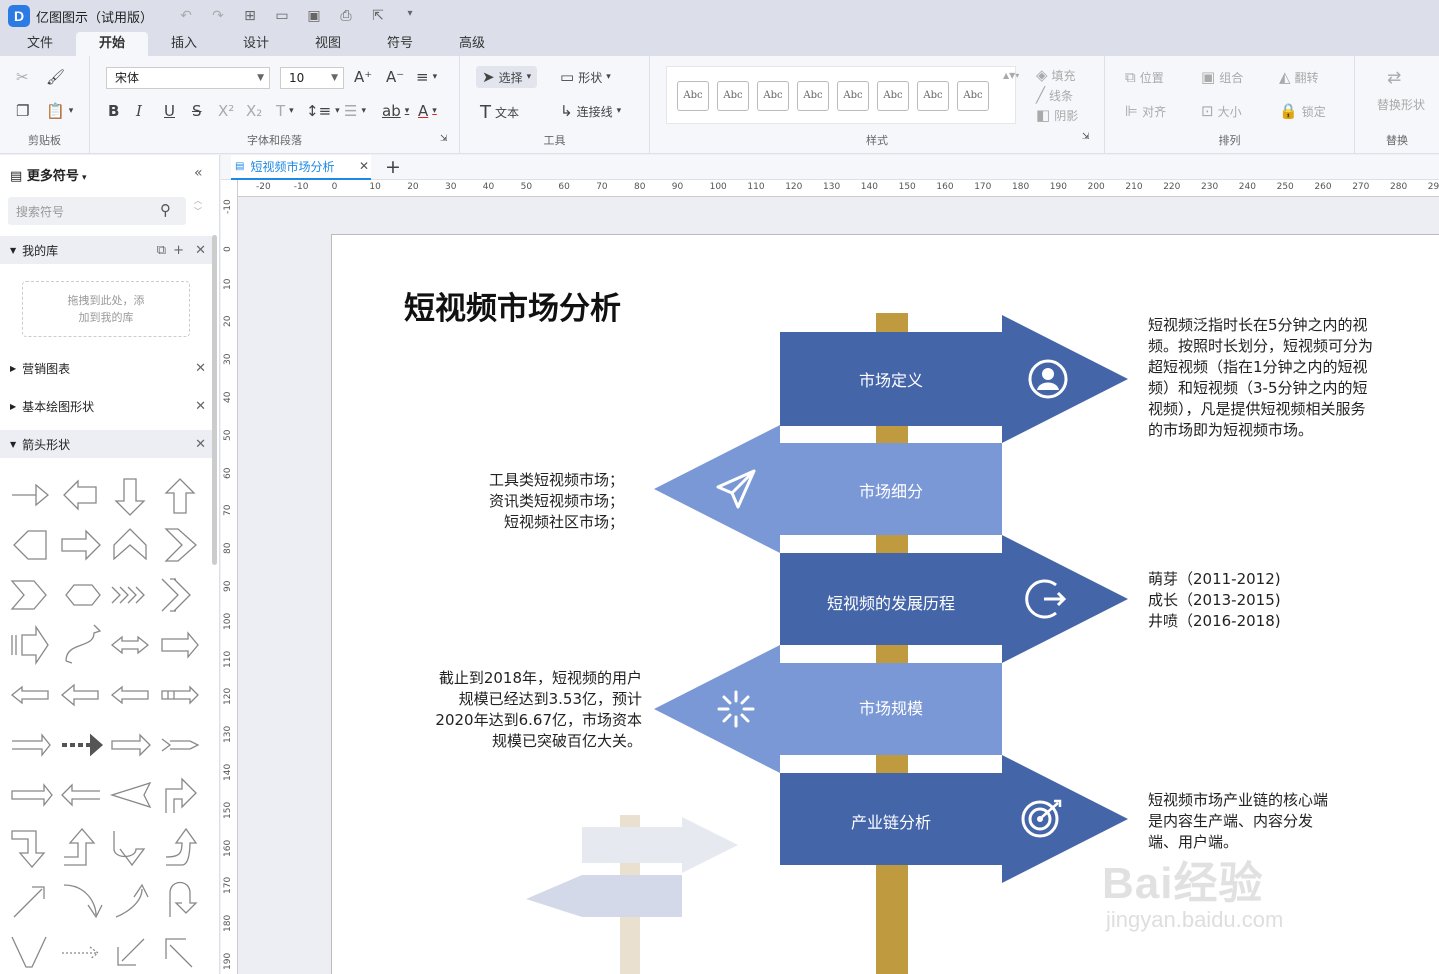 Image resolution: width=1439 pixels, height=974 pixels. I want to click on dotted-line-arrow-shape, so click(81, 953).